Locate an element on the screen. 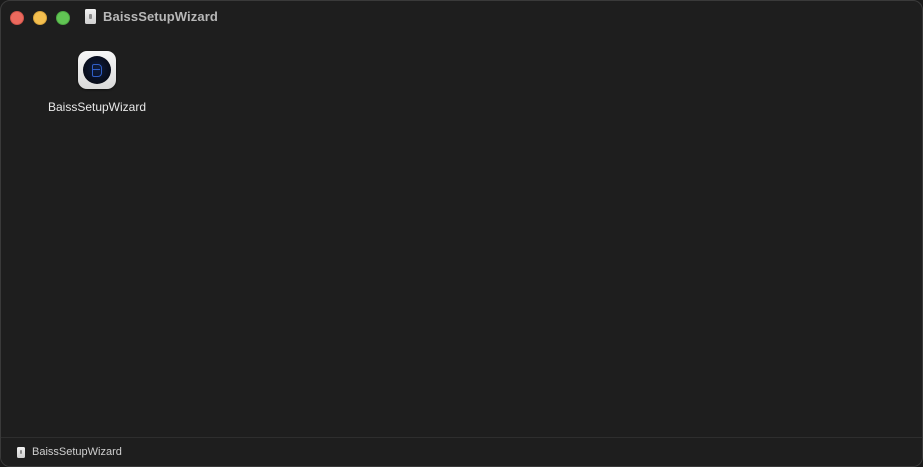 The image size is (923, 467). path-item: BaissSetupWizard is located at coordinates (69, 452).